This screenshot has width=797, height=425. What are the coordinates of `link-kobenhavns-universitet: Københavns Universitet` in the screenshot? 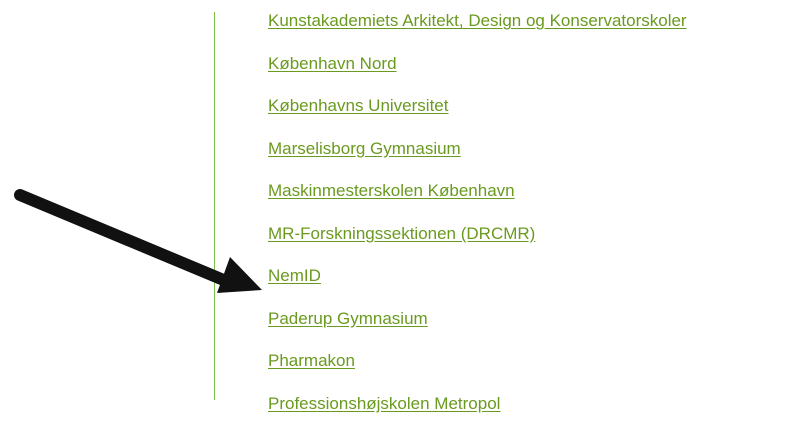 It's located at (358, 106).